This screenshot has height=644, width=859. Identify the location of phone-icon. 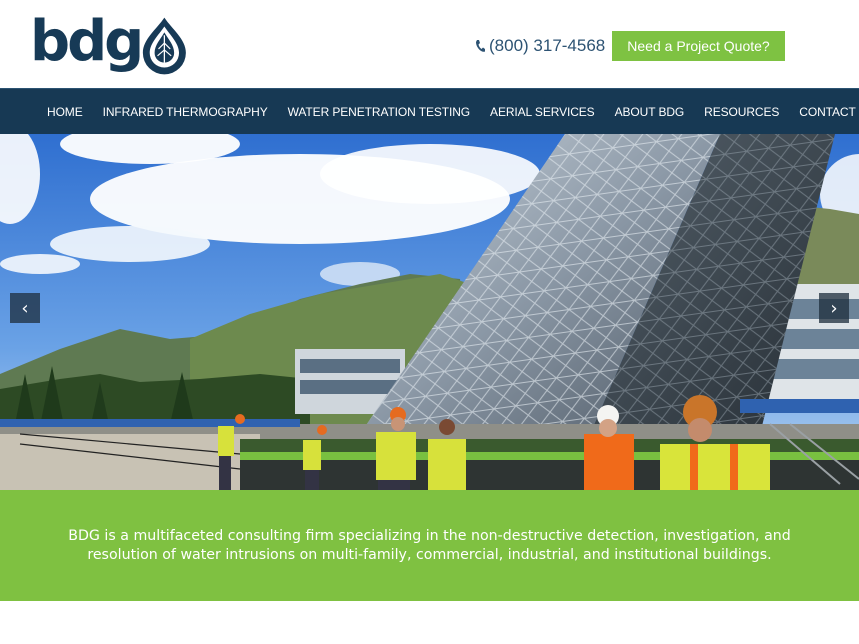
(480, 45).